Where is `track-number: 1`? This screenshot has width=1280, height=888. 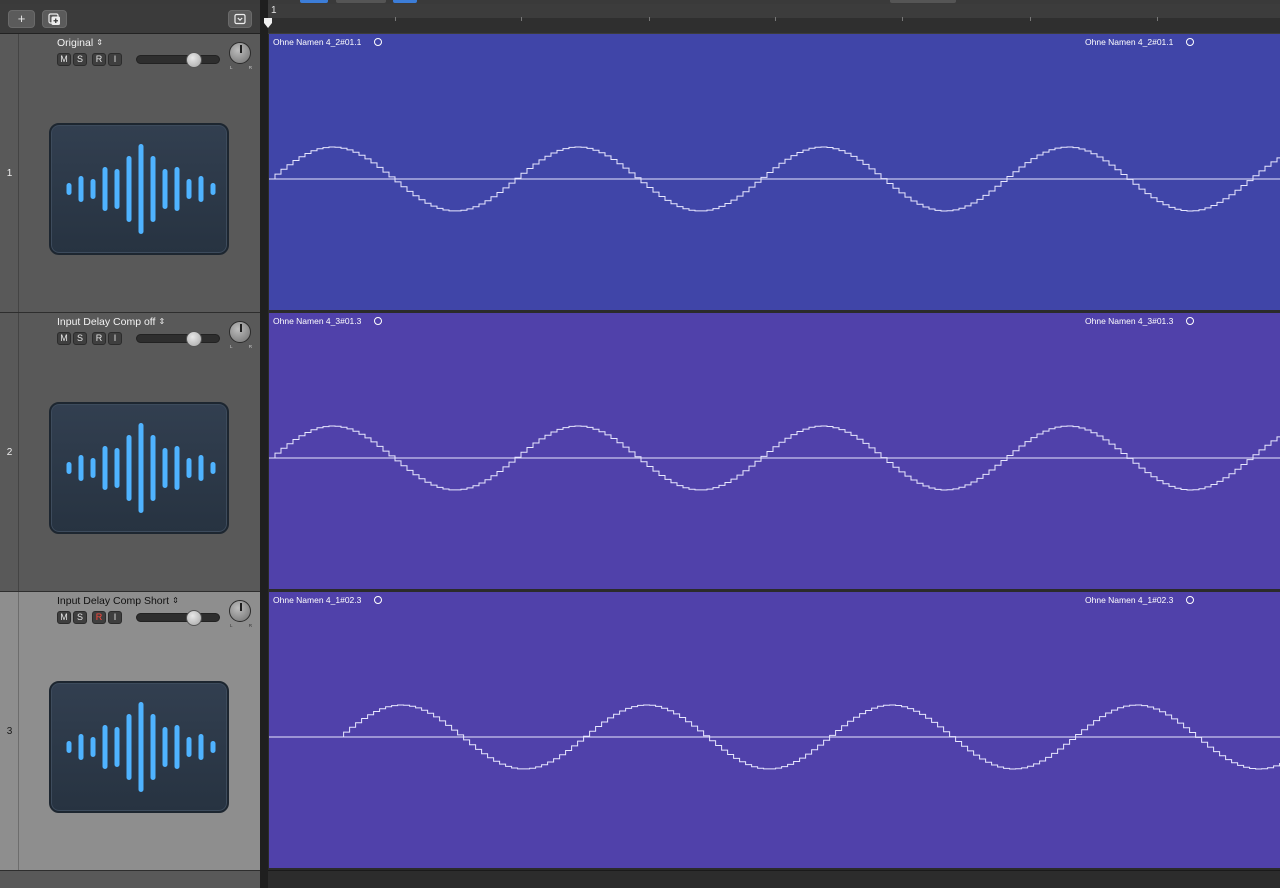 track-number: 1 is located at coordinates (9, 173).